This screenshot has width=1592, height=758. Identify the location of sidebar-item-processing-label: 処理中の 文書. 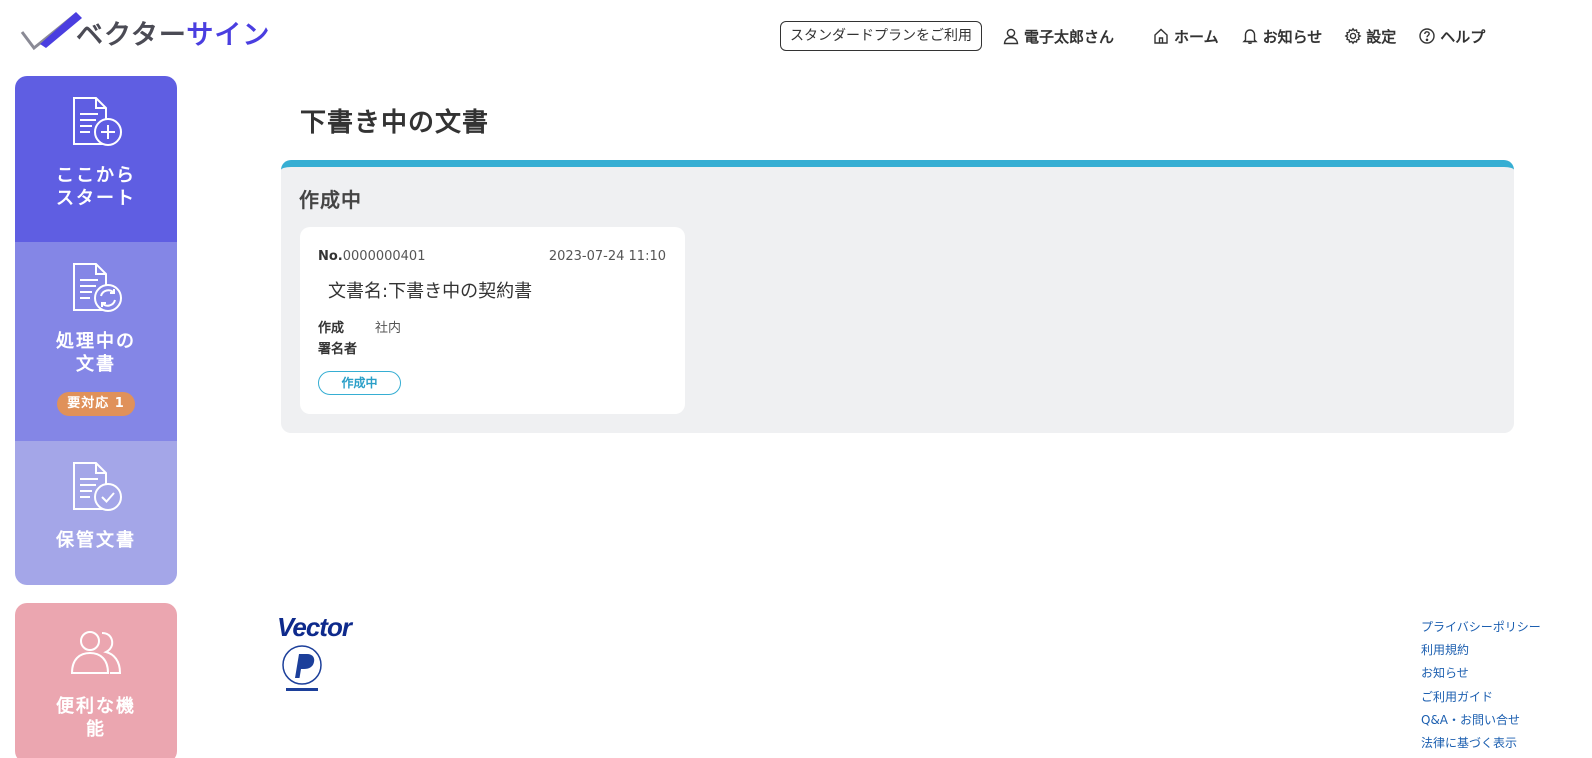
(96, 353).